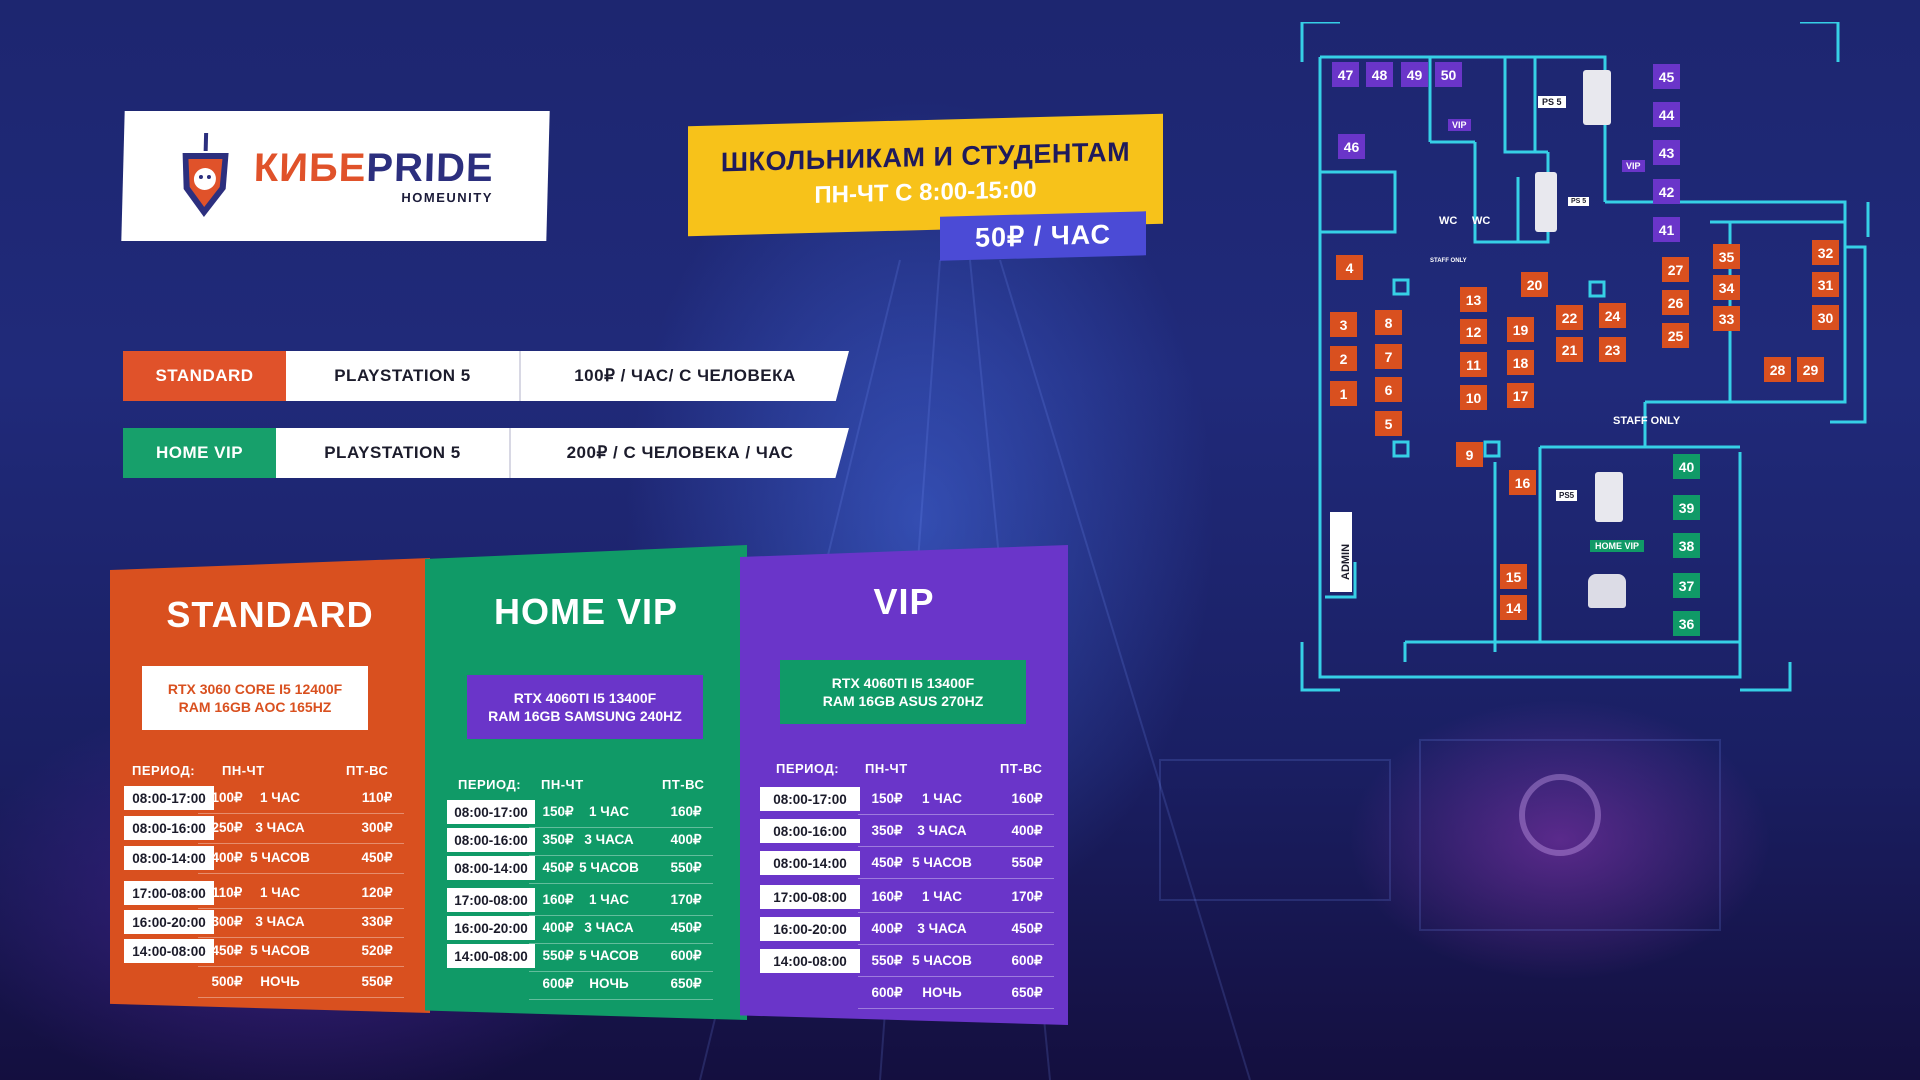 Image resolution: width=1920 pixels, height=1080 pixels. I want to click on seat-20: 20, so click(1534, 284).